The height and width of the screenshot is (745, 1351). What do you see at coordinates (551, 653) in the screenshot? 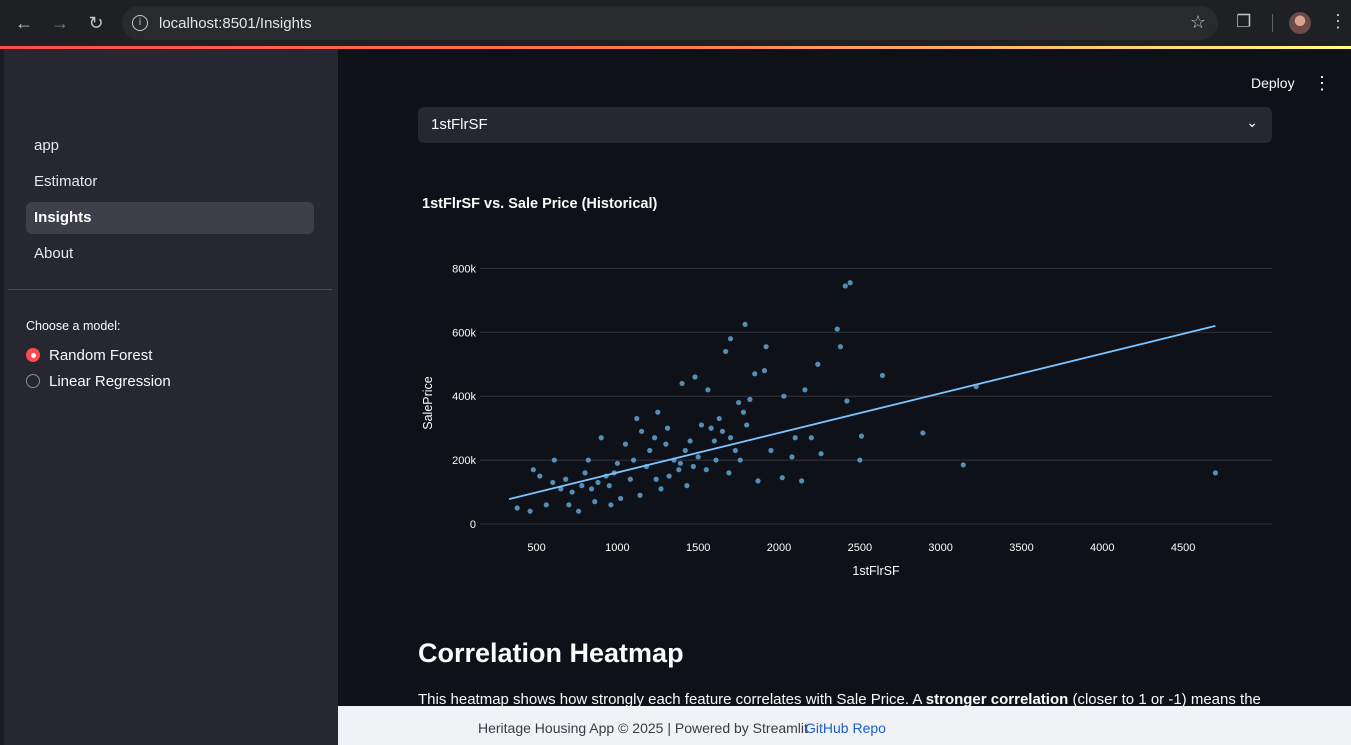
I see `section-heading: Correlation Heatmap` at bounding box center [551, 653].